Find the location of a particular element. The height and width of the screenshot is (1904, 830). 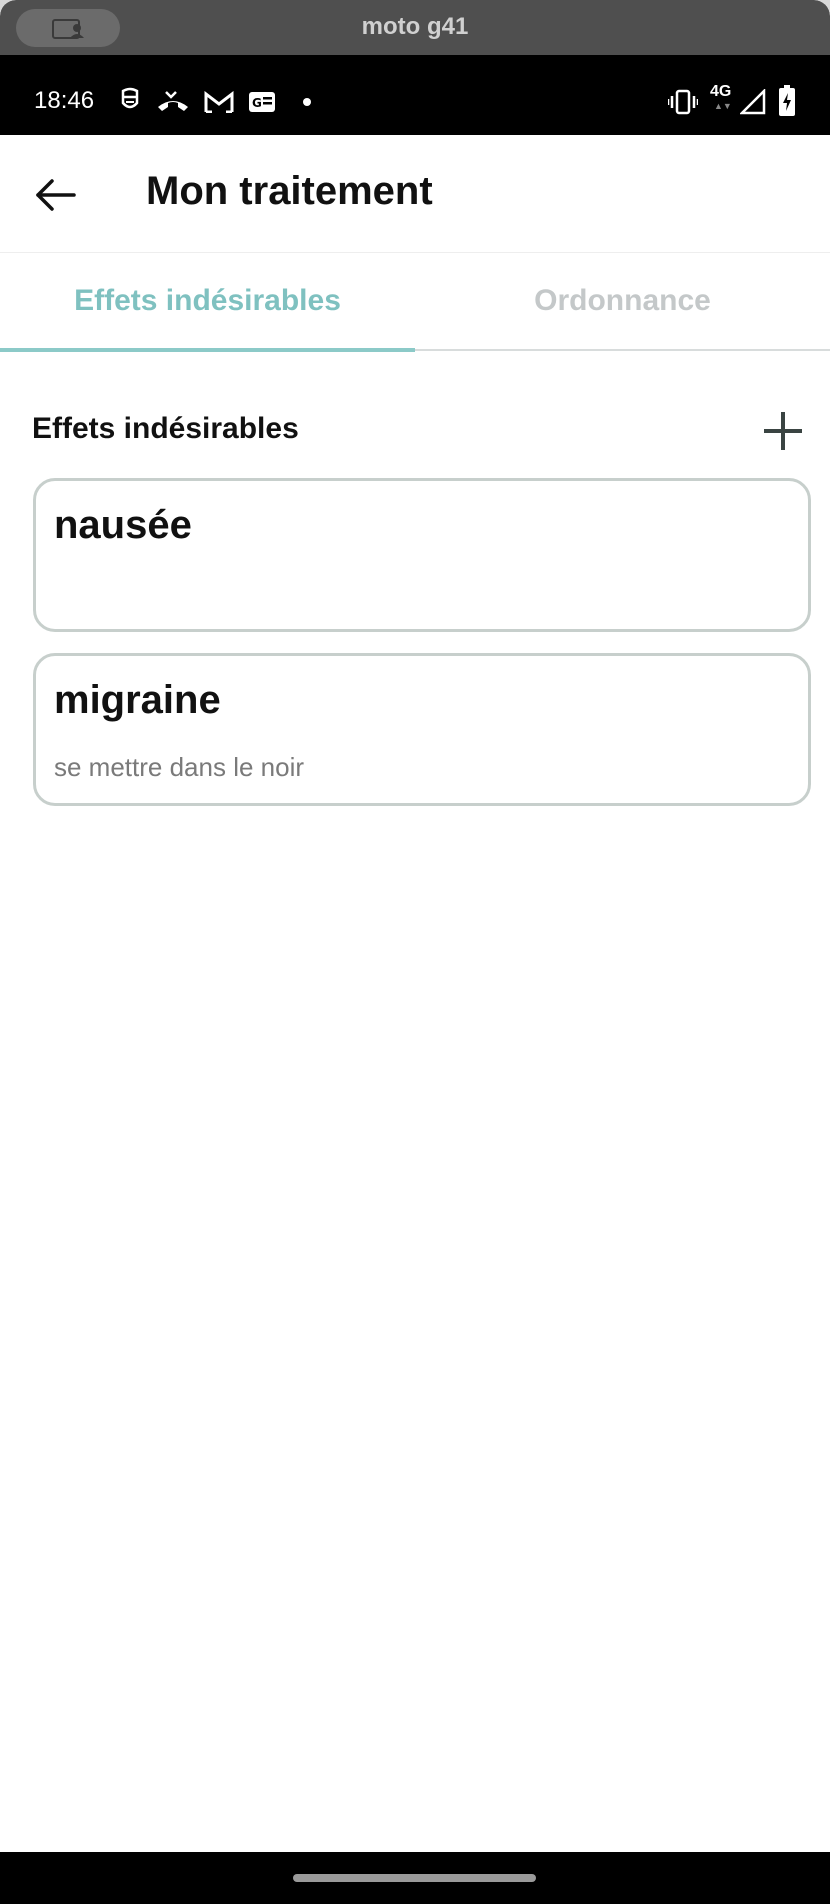

tab-bar: Effets indésirables Ordonnance is located at coordinates (415, 302).